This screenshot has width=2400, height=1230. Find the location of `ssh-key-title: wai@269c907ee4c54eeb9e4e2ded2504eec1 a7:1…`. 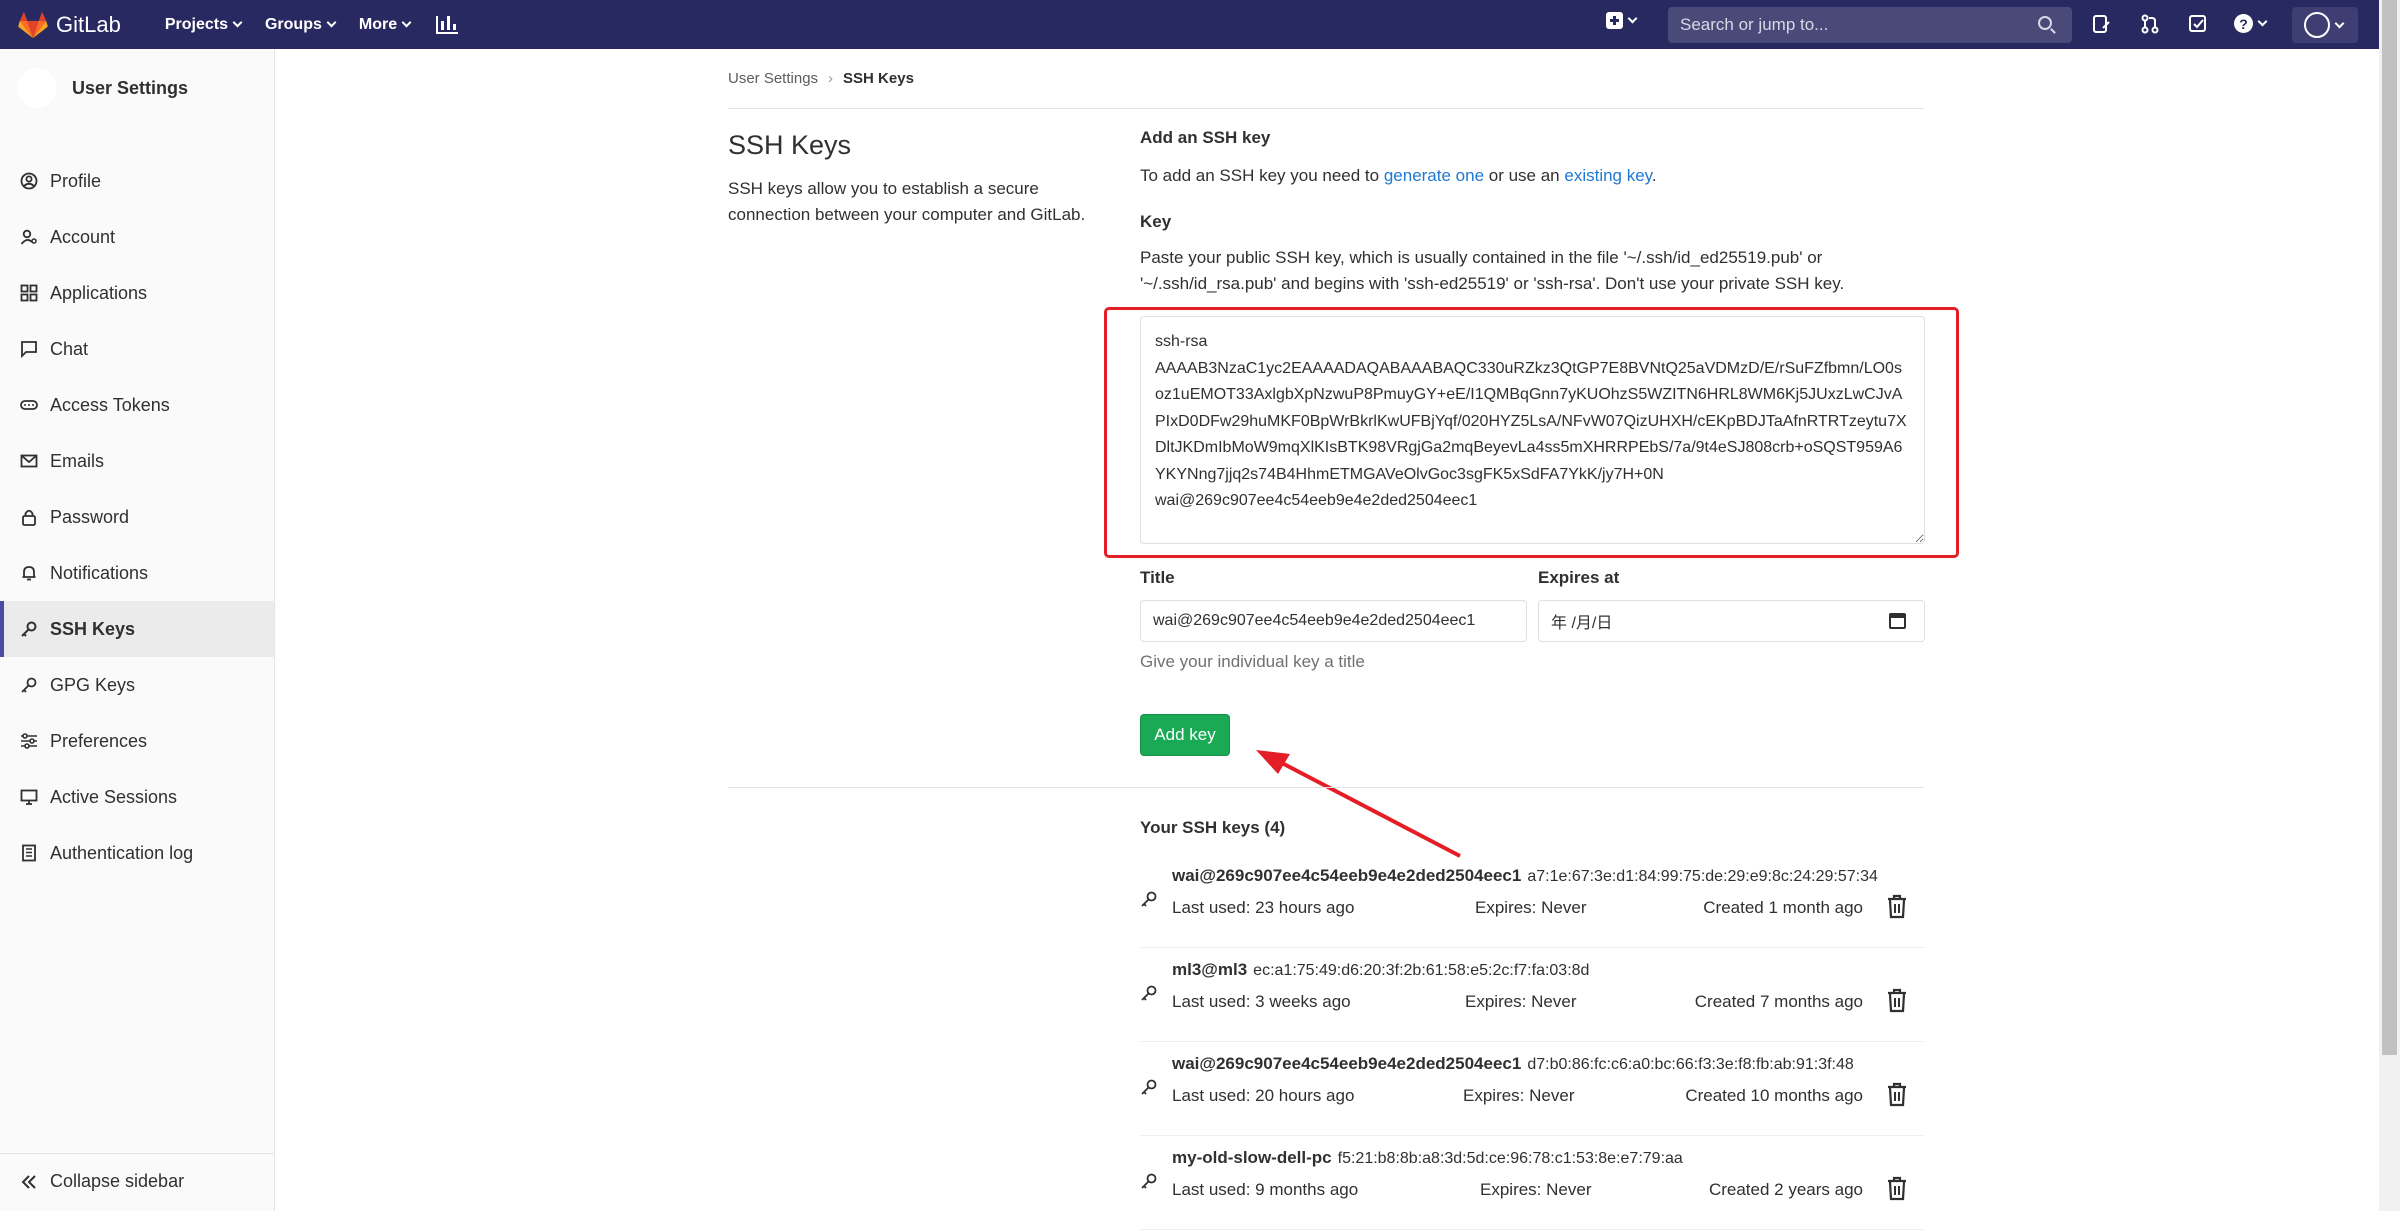

ssh-key-title: wai@269c907ee4c54eeb9e4e2ded2504eec1 a7:1… is located at coordinates (1525, 876).